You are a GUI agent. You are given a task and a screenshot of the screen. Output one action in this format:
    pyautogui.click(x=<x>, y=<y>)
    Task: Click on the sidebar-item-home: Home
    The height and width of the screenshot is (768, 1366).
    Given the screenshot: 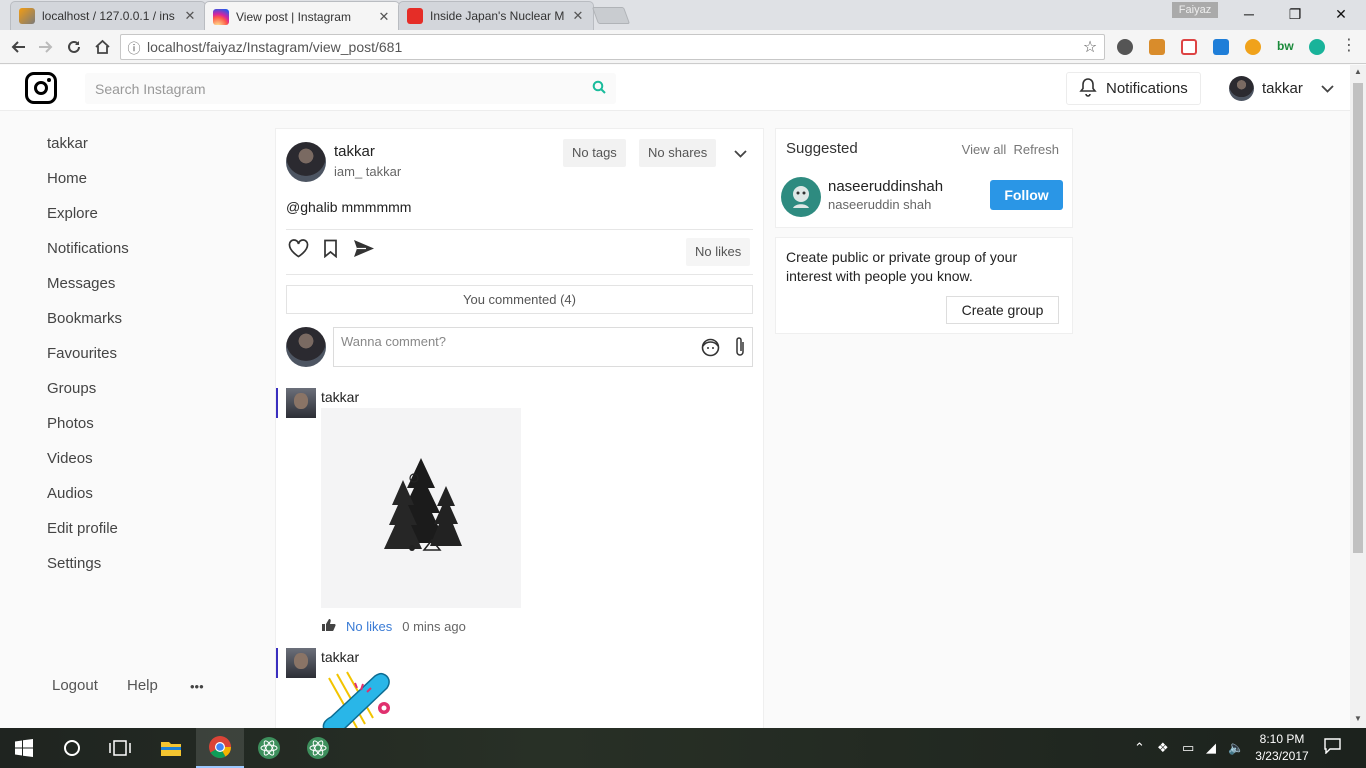 What is the action you would take?
    pyautogui.click(x=88, y=187)
    